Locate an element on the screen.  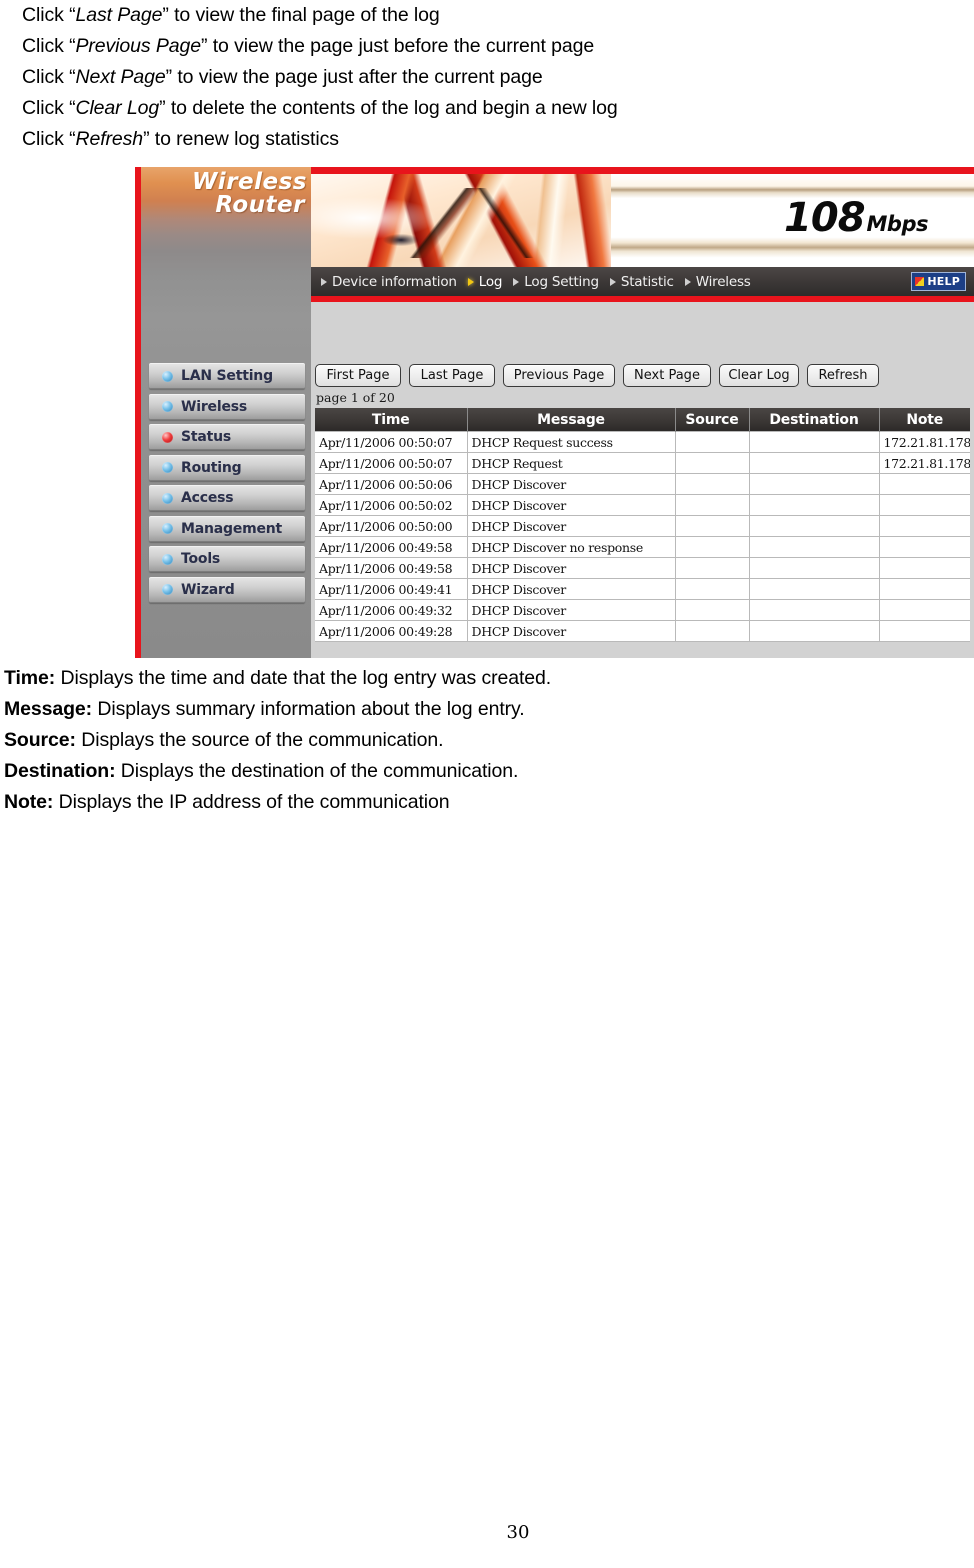
left-red-rail is located at coordinates (138, 412).